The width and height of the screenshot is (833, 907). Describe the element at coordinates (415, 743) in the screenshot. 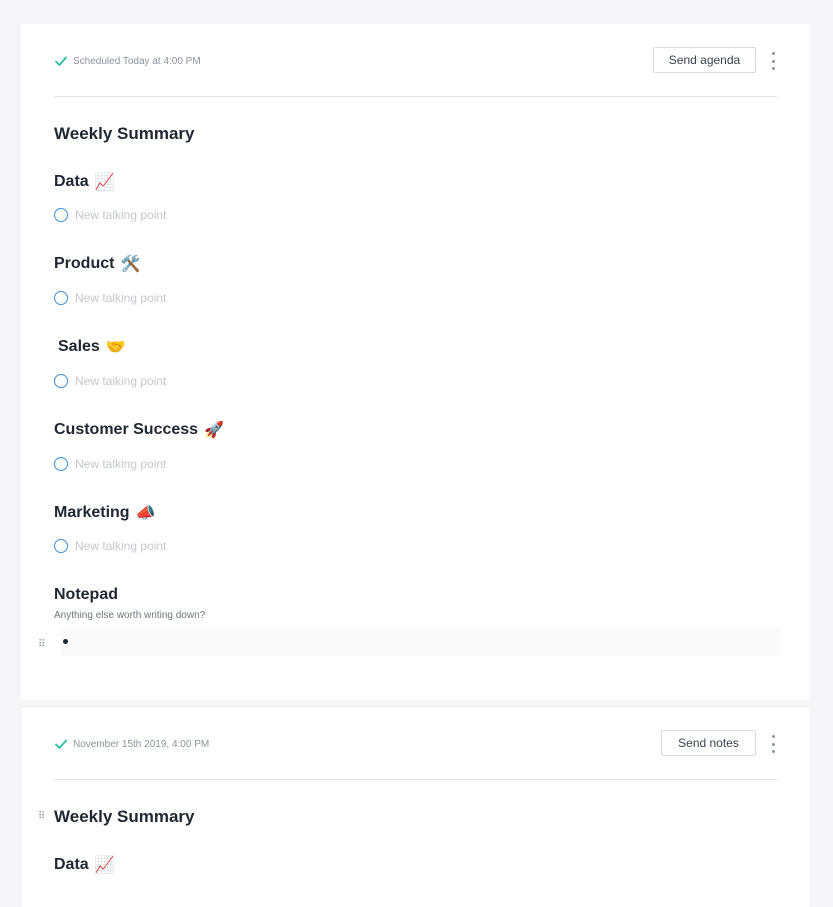

I see `meeting-header: November 15th 2019, 4:00 PM Send notes` at that location.